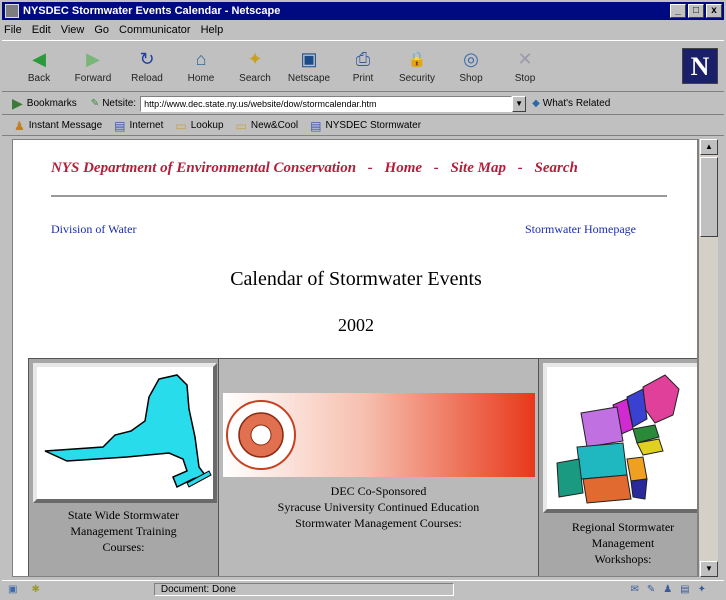 The width and height of the screenshot is (726, 600). I want to click on security-button: 🔒 Security, so click(417, 66).